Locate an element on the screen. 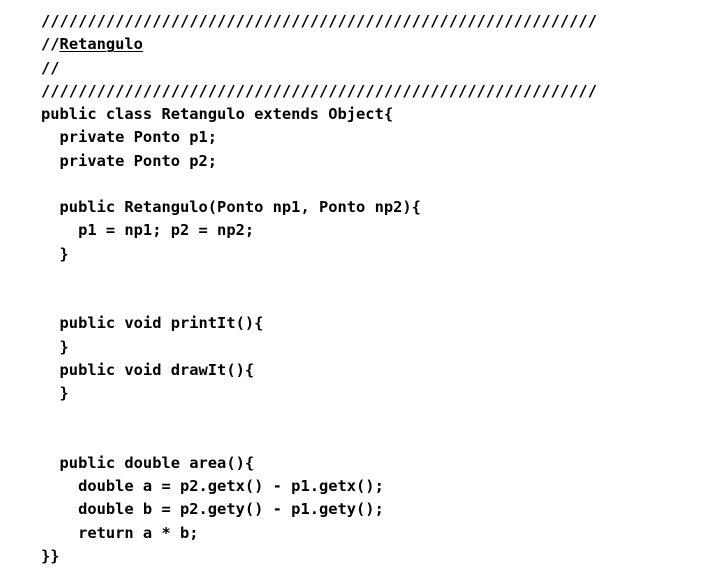 This screenshot has height=568, width=720. code-line: p1 = np1; p2 = np2; is located at coordinates (148, 230).